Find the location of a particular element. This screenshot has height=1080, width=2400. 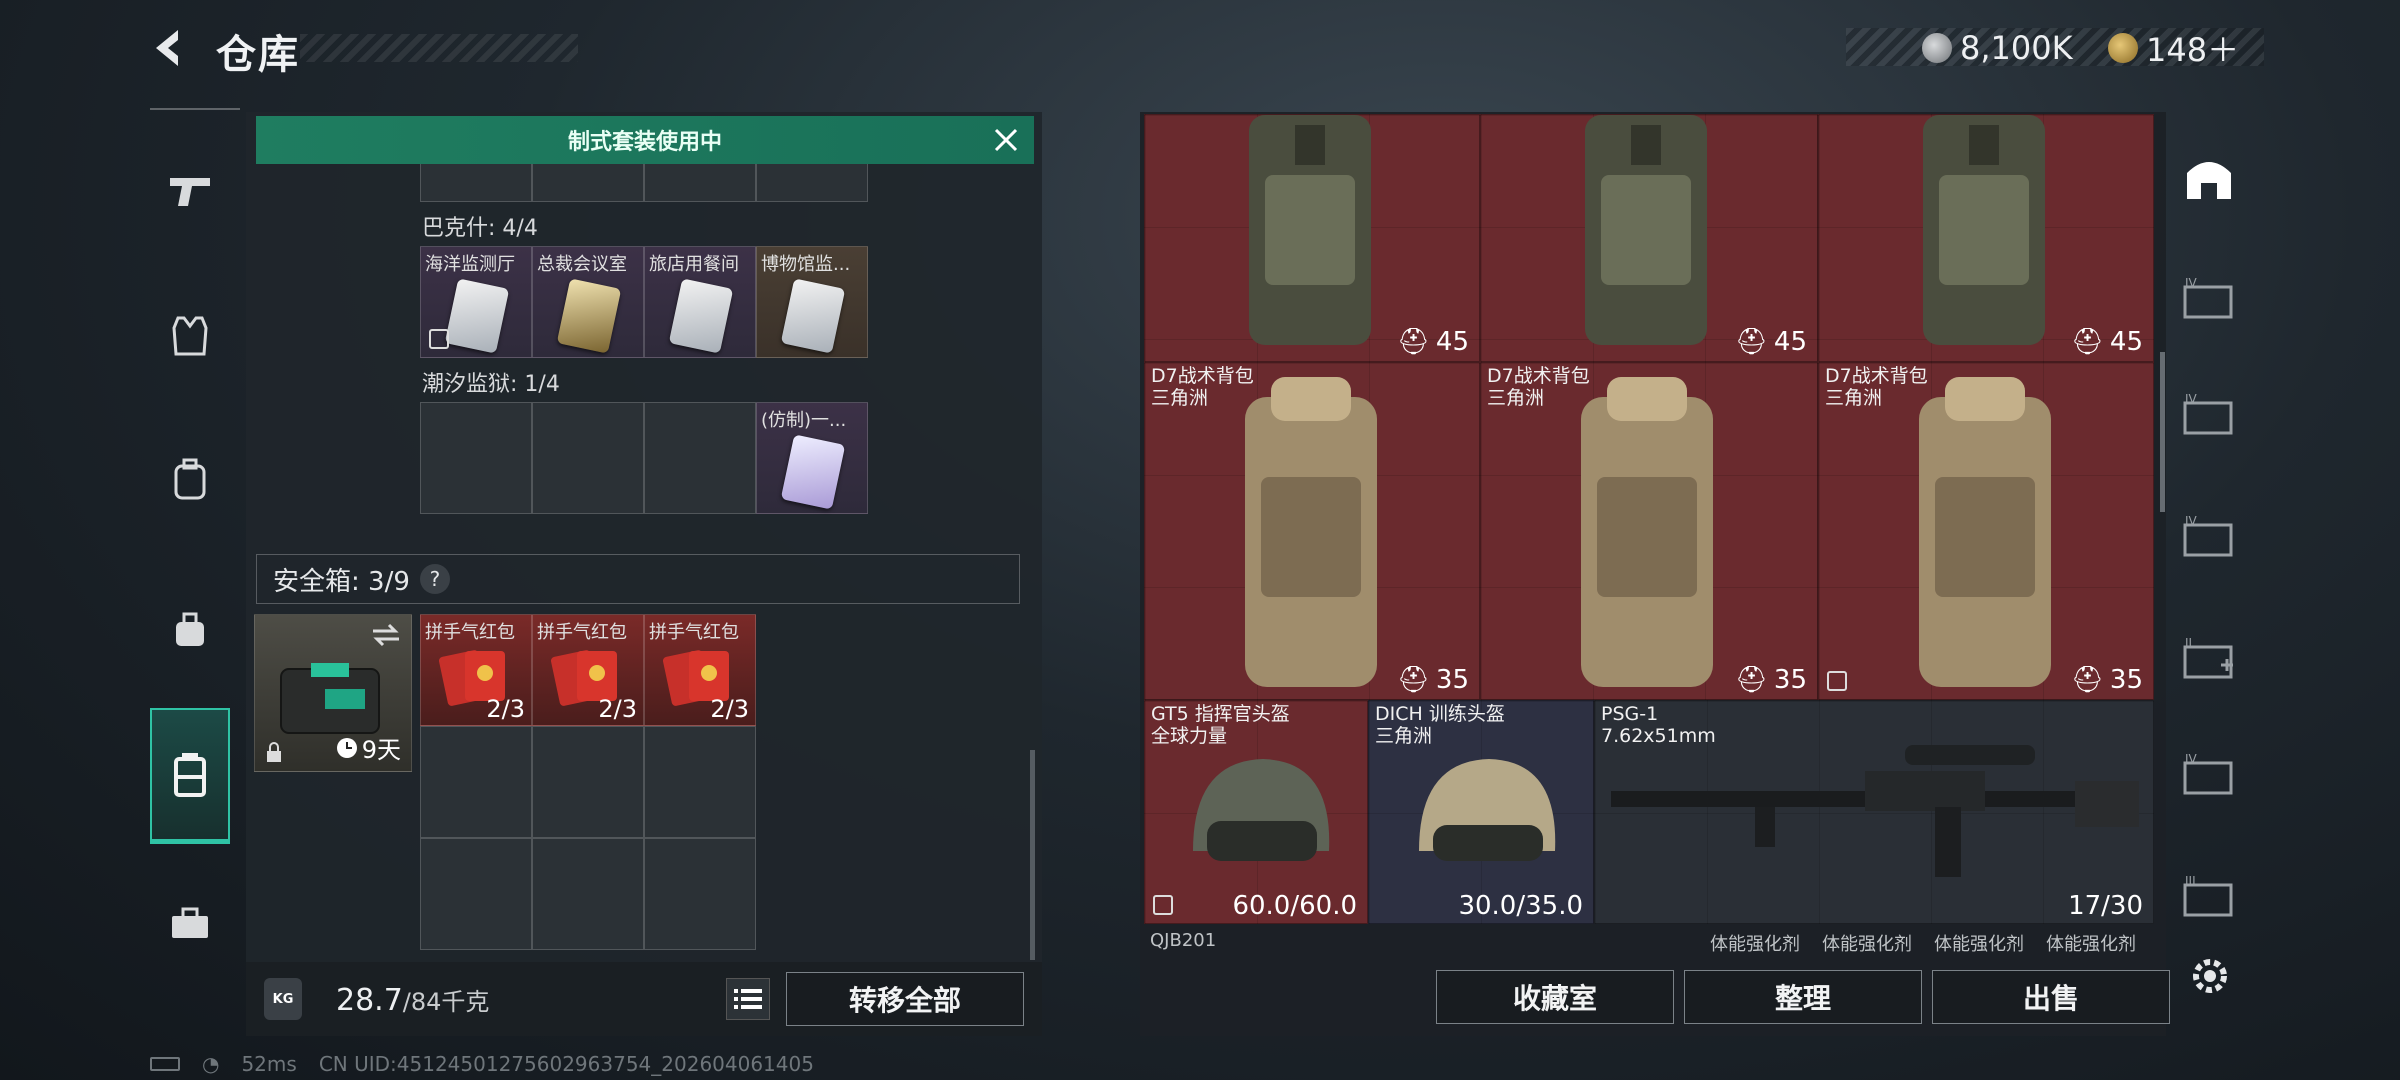

category-iv-1: IV is located at coordinates (2209, 299).